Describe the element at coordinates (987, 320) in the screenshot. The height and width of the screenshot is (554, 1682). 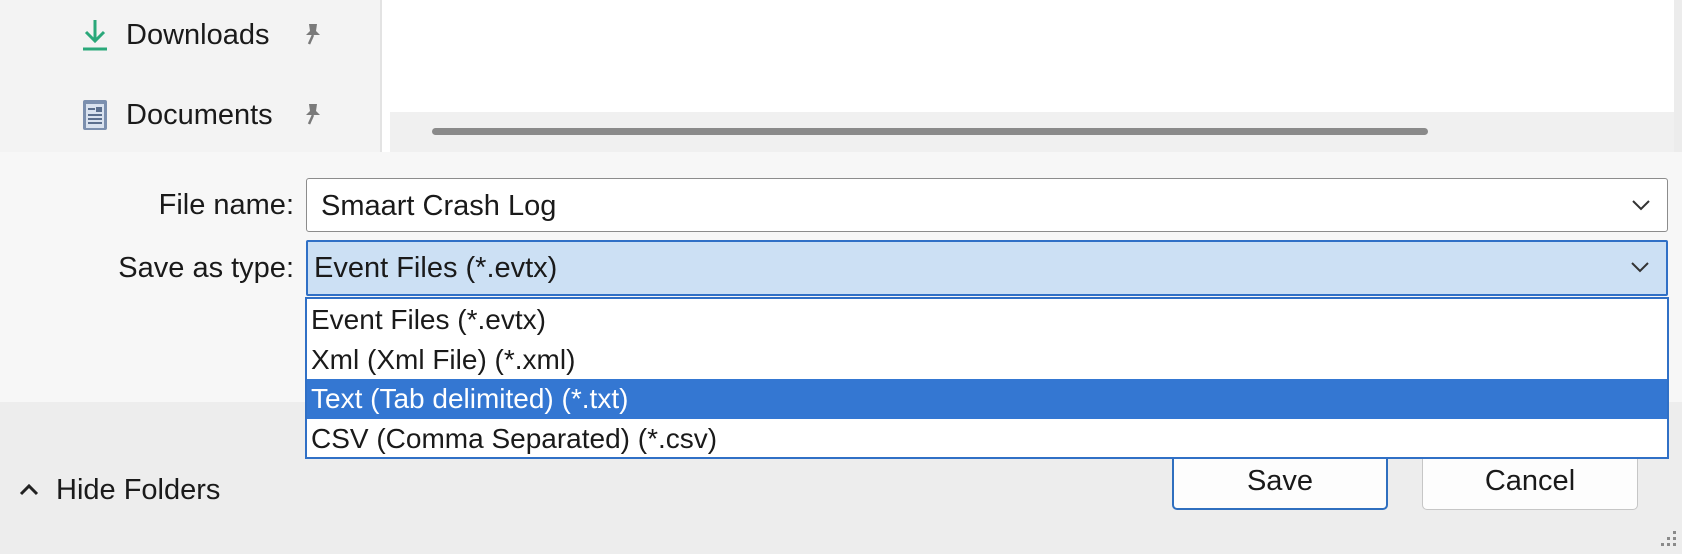
I see `dropdown-option: Event Files (*.evtx)` at that location.